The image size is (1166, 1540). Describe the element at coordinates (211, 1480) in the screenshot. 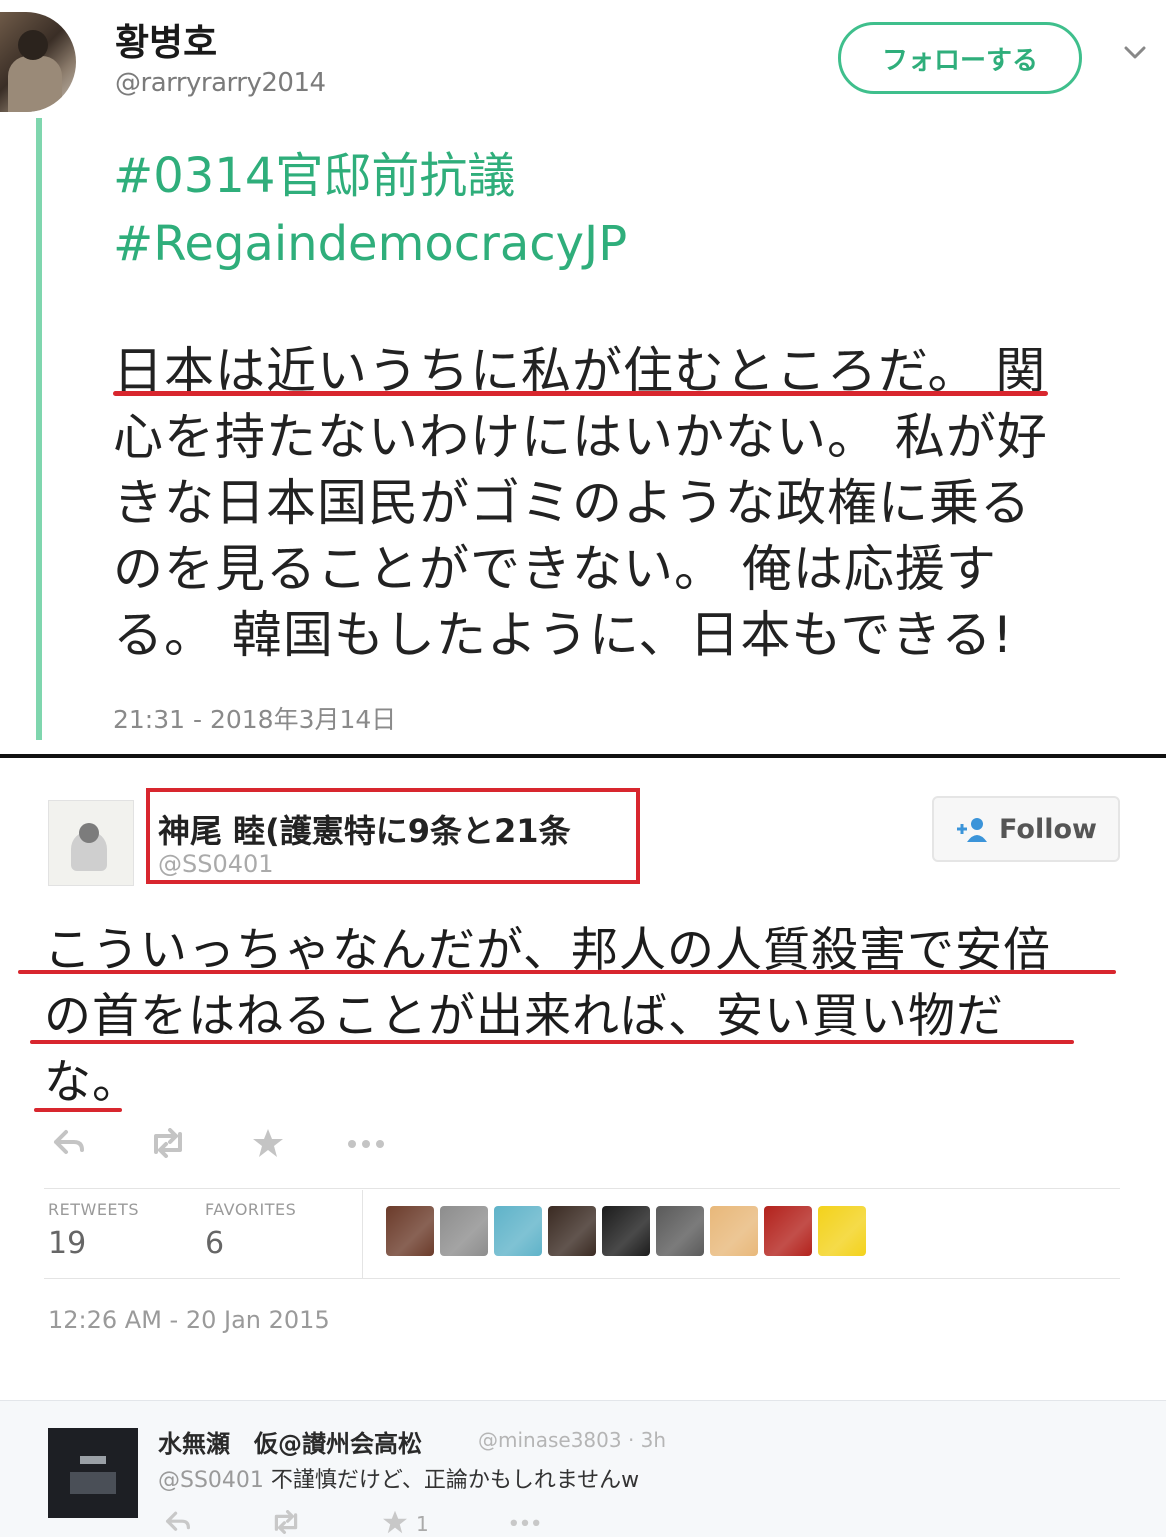

I see `mention-link: @SS0401` at that location.